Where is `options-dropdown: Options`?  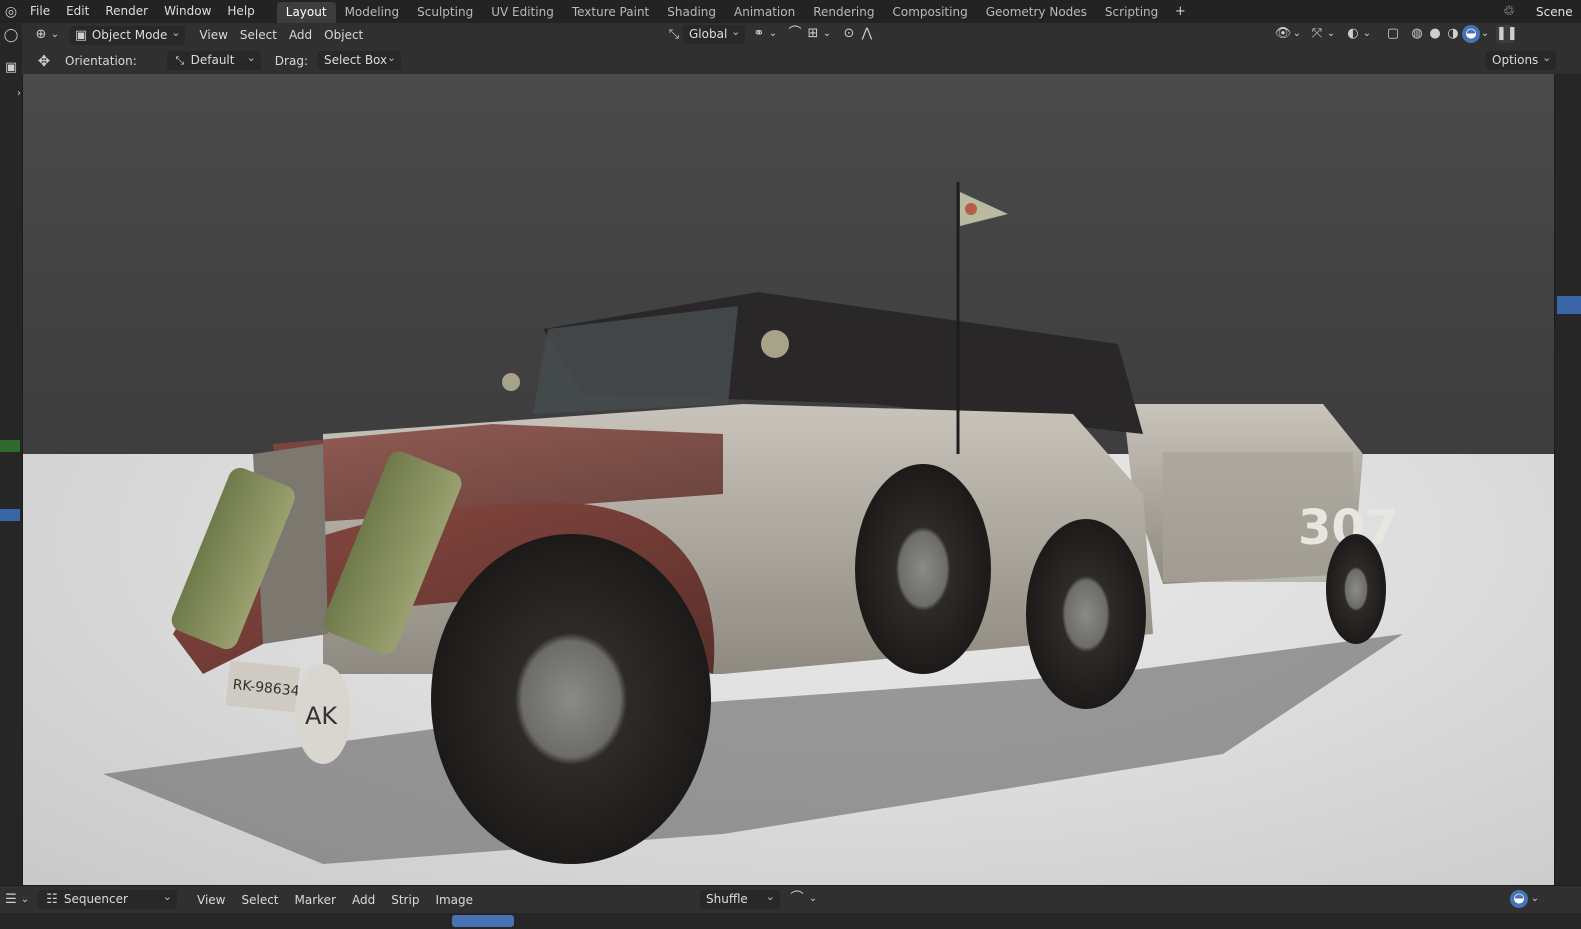
options-dropdown: Options is located at coordinates (1521, 59).